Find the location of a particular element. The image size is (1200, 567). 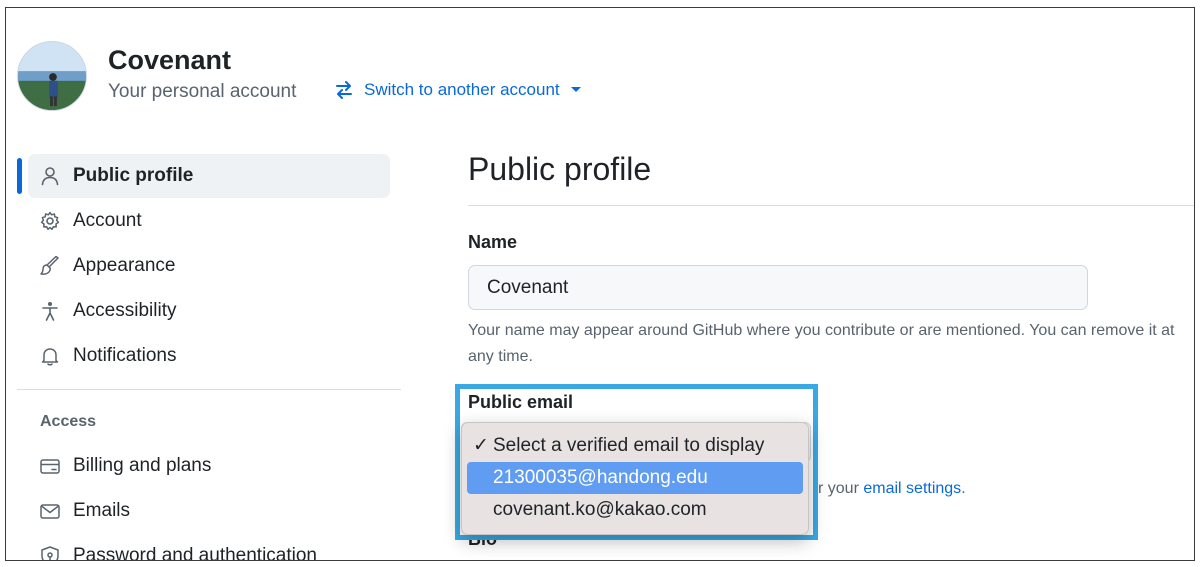

arrow-switch-icon is located at coordinates (344, 90).